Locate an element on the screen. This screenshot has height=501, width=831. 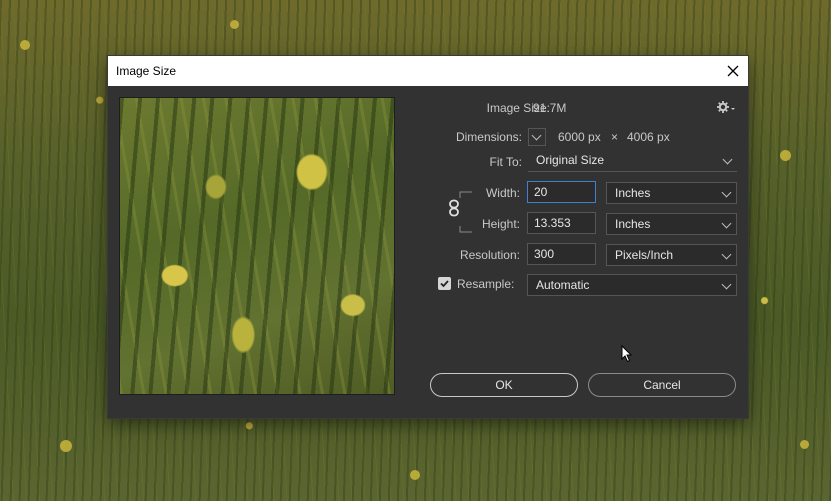
resolution-unit-select: Pixels/Inch is located at coordinates (671, 255).